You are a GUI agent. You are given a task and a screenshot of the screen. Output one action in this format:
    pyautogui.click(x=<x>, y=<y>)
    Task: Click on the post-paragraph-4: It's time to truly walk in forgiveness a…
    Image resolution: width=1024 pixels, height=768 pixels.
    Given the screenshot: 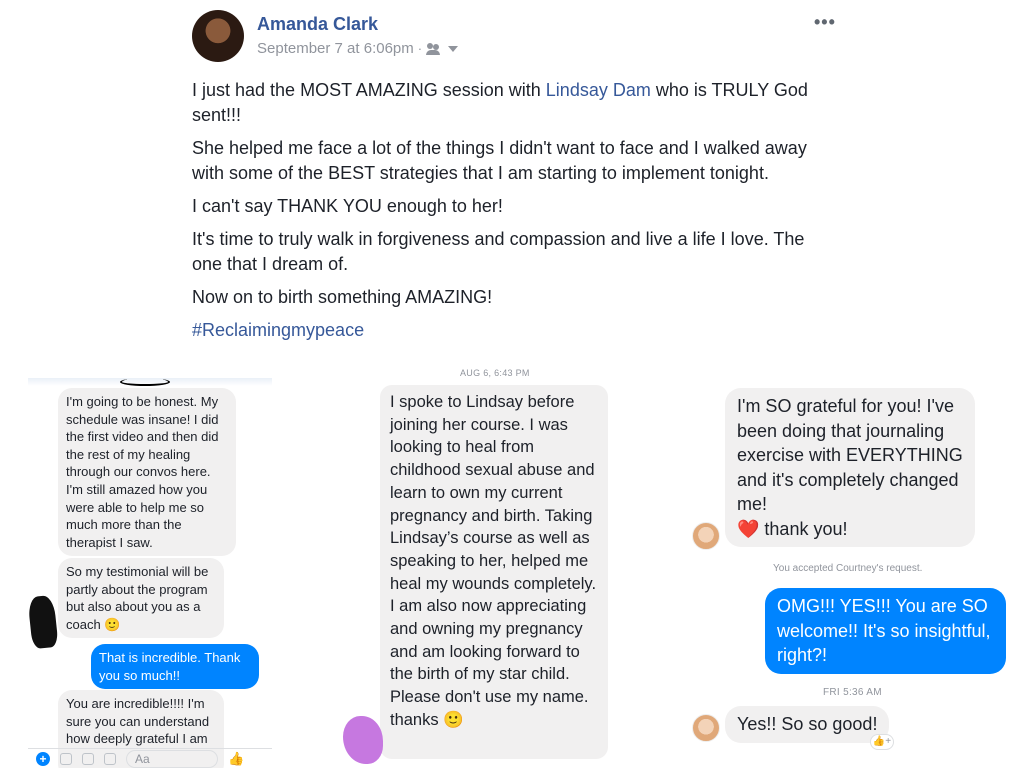 What is the action you would take?
    pyautogui.click(x=498, y=251)
    